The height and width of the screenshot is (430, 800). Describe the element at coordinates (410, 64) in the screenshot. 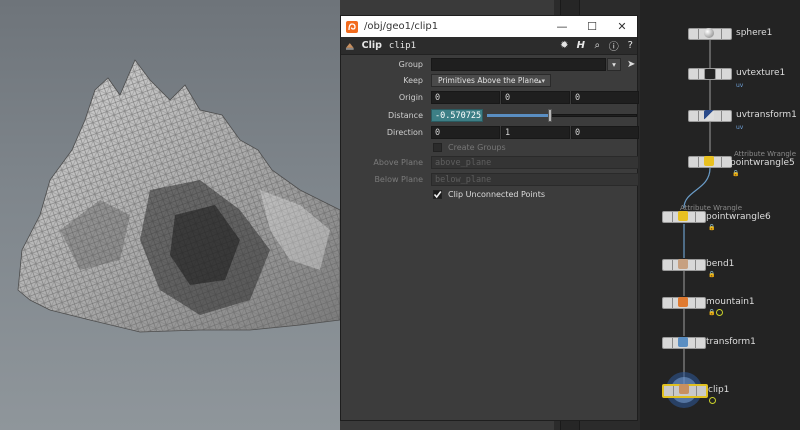

I see `group-label: Group` at that location.